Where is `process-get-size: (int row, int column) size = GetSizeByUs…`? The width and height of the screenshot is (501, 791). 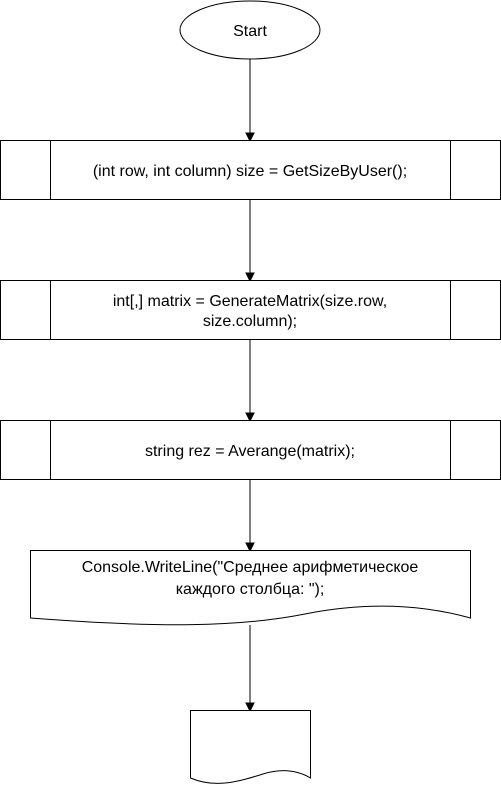 process-get-size: (int row, int column) size = GetSizeByUs… is located at coordinates (250, 170).